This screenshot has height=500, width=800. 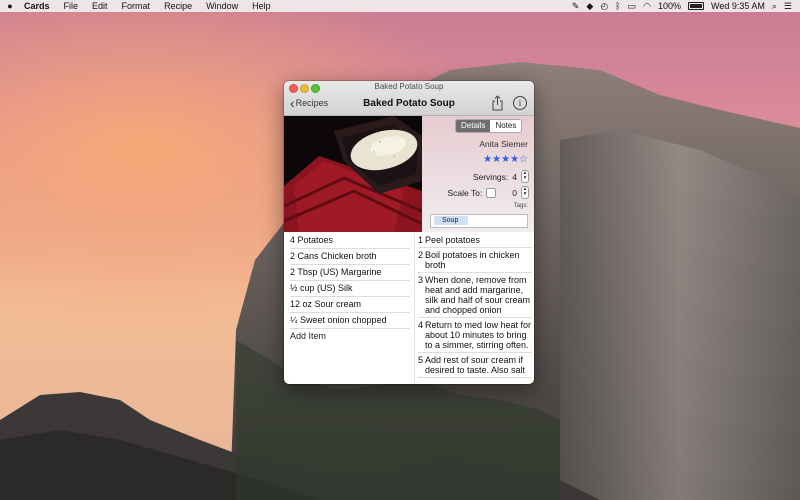 I want to click on apple-menu-icon: ●, so click(x=10, y=6).